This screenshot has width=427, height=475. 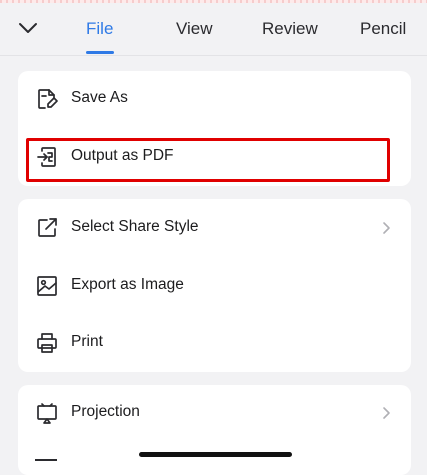 I want to click on menu-item-label: Select Share Style, so click(x=135, y=226).